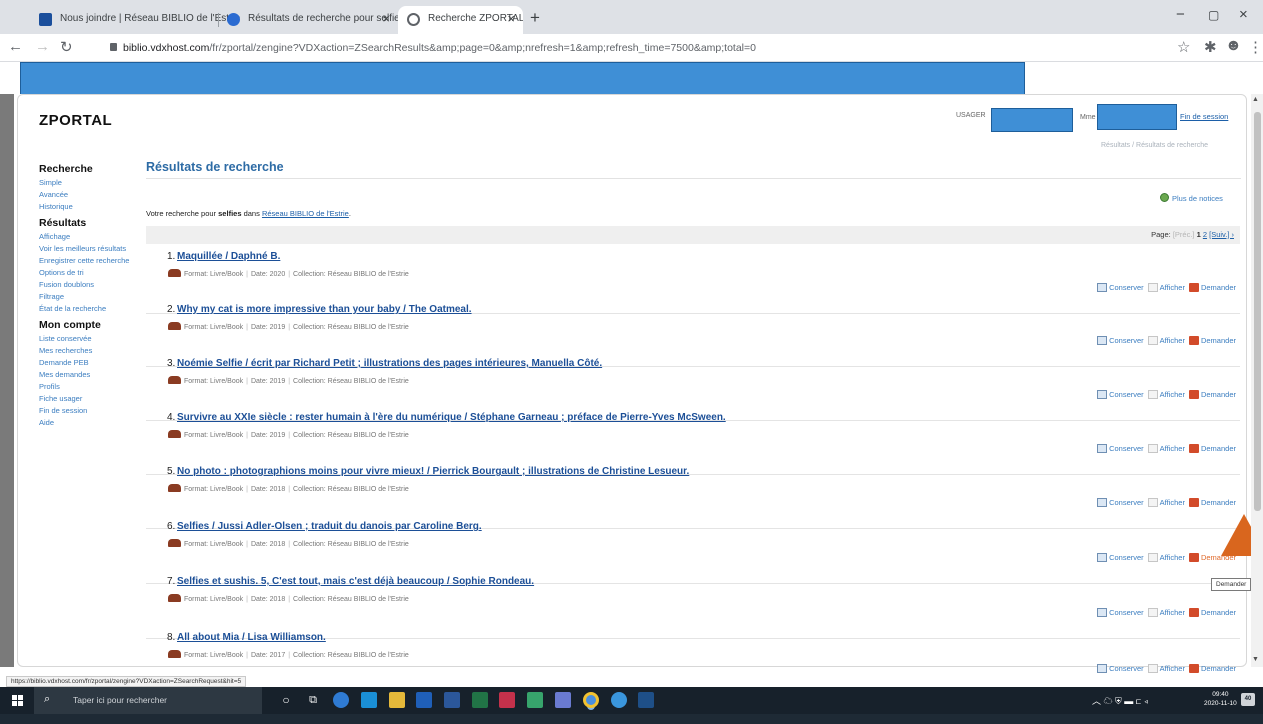 The height and width of the screenshot is (724, 1263). What do you see at coordinates (89, 362) in the screenshot?
I see `sidebar-item-ill-request: Demande PEB` at bounding box center [89, 362].